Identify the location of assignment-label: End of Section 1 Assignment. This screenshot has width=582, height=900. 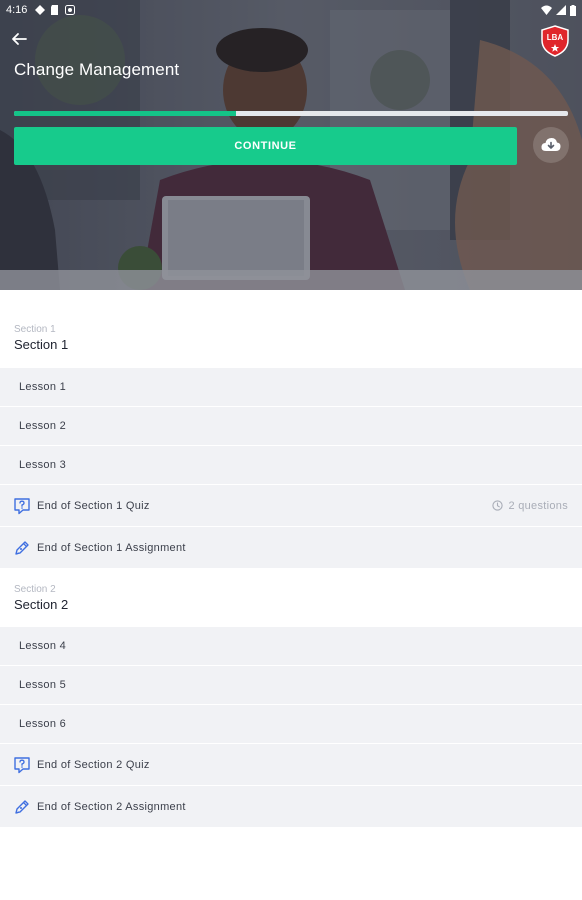
(111, 547).